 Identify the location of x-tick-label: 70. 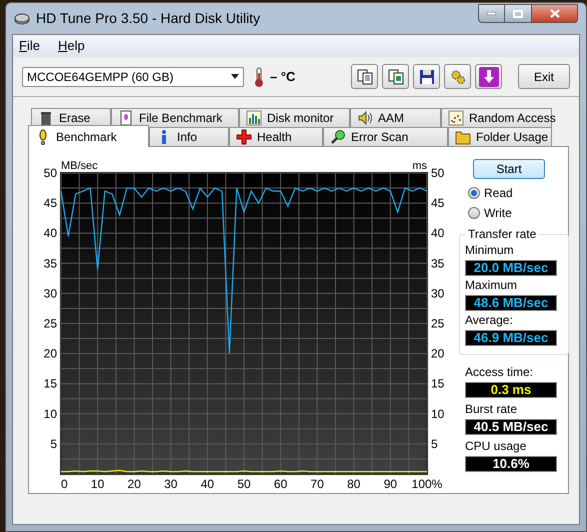
(317, 484).